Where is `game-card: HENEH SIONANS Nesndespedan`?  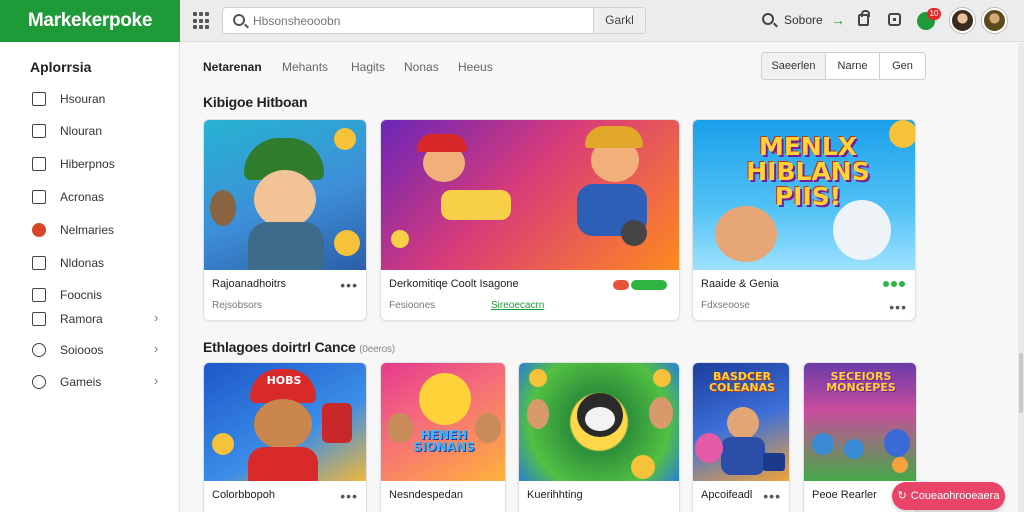 game-card: HENEH SIONANS Nesndespedan is located at coordinates (443, 437).